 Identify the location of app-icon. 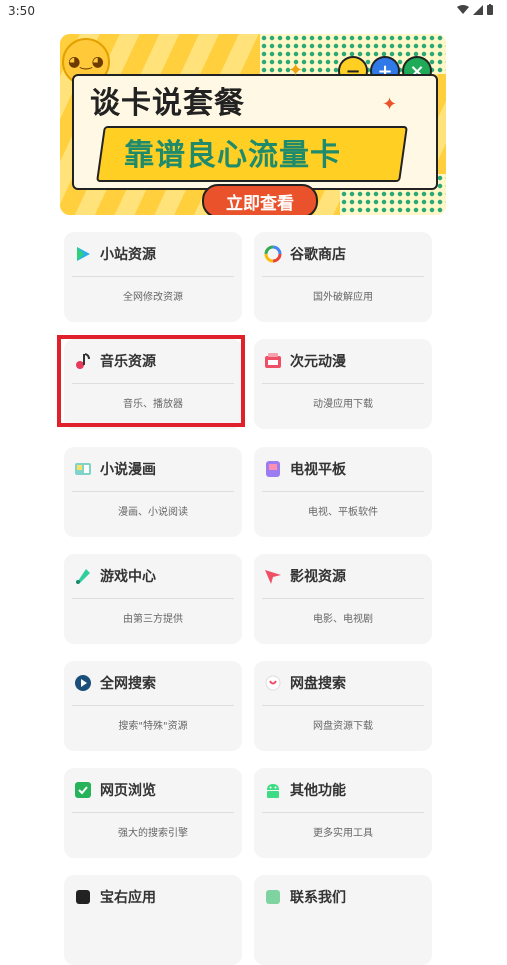
(83, 897).